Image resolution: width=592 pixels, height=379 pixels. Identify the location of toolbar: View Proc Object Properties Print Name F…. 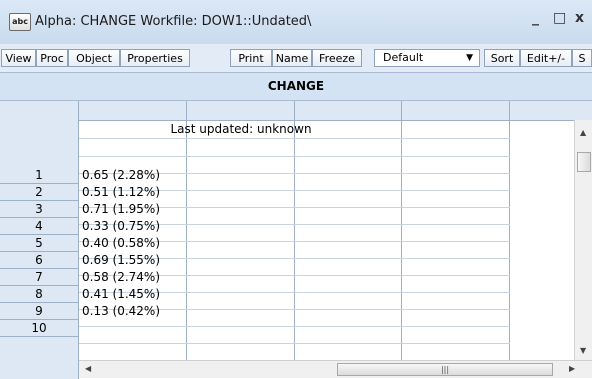
(296, 58).